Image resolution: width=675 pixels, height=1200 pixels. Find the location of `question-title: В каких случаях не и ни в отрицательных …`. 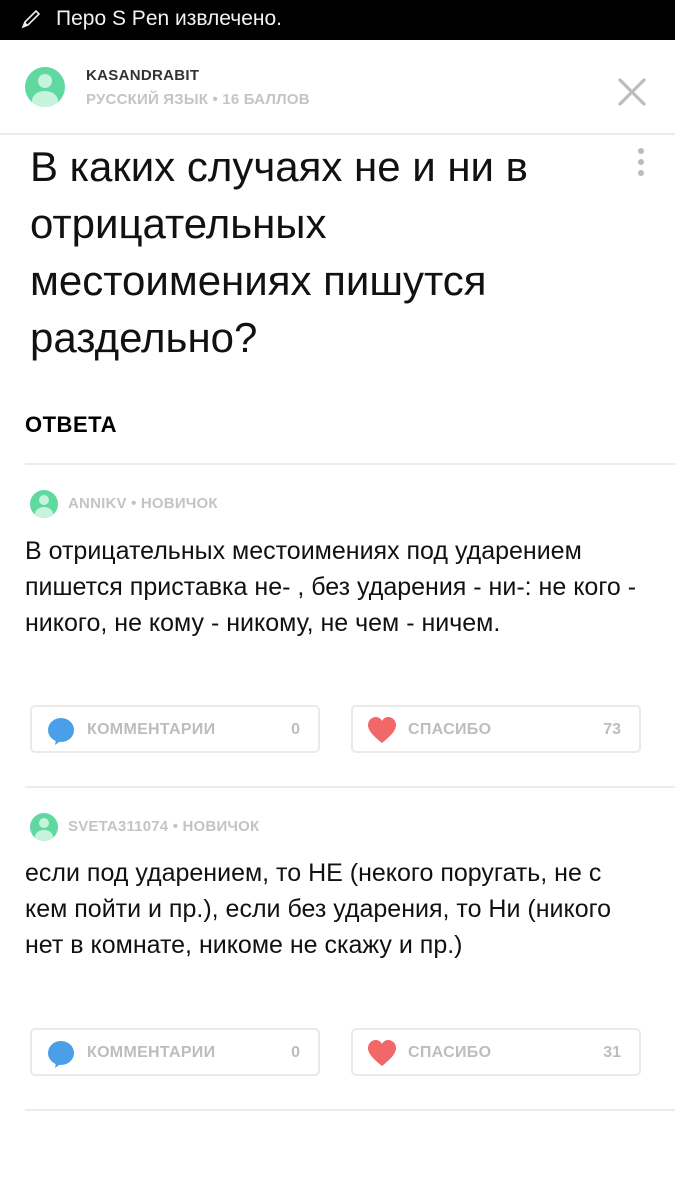

question-title: В каких случаях не и ни в отрицательных … is located at coordinates (279, 252).